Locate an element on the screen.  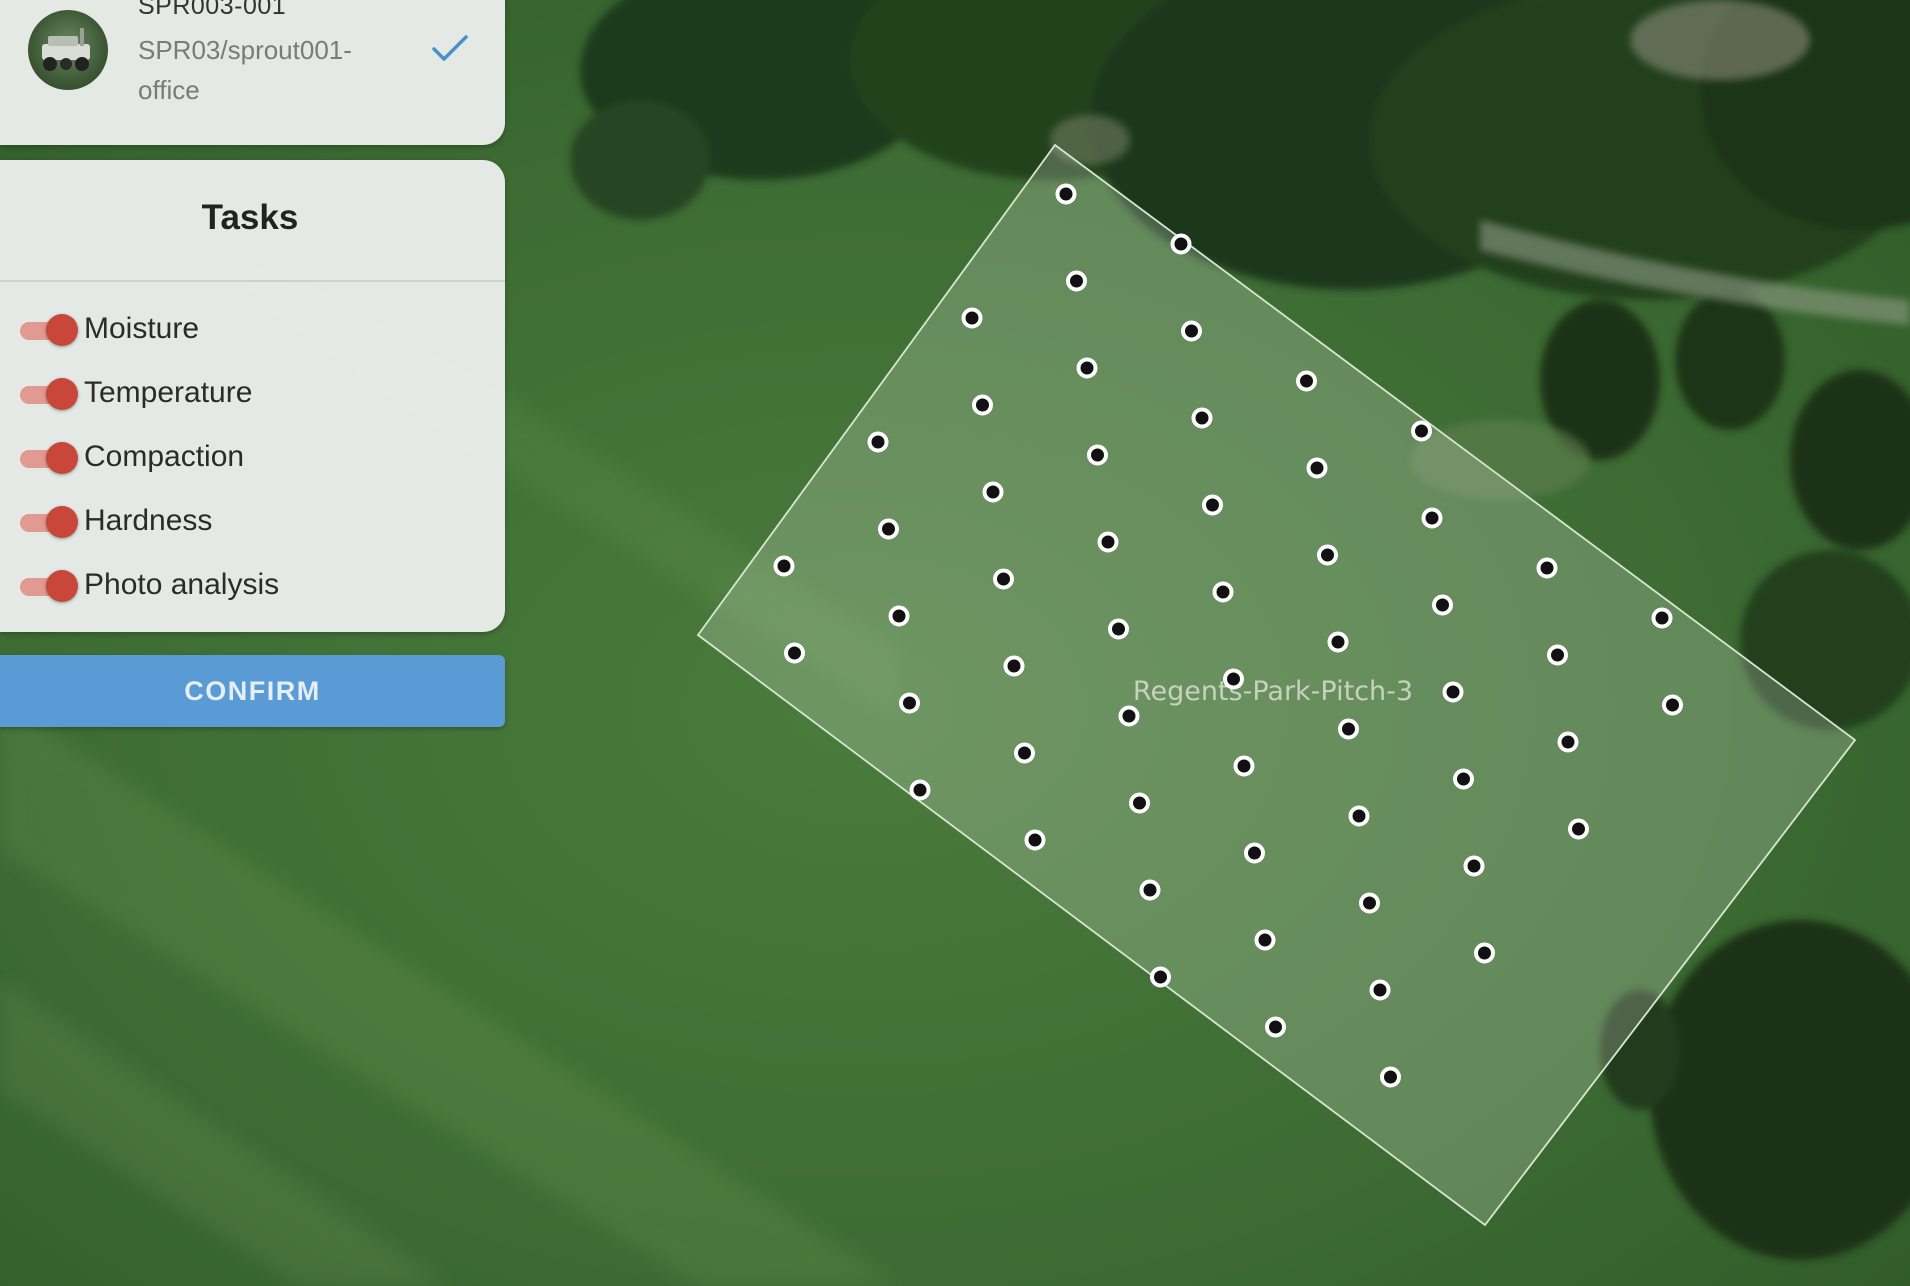
temperature-toggle is located at coordinates (48, 394).